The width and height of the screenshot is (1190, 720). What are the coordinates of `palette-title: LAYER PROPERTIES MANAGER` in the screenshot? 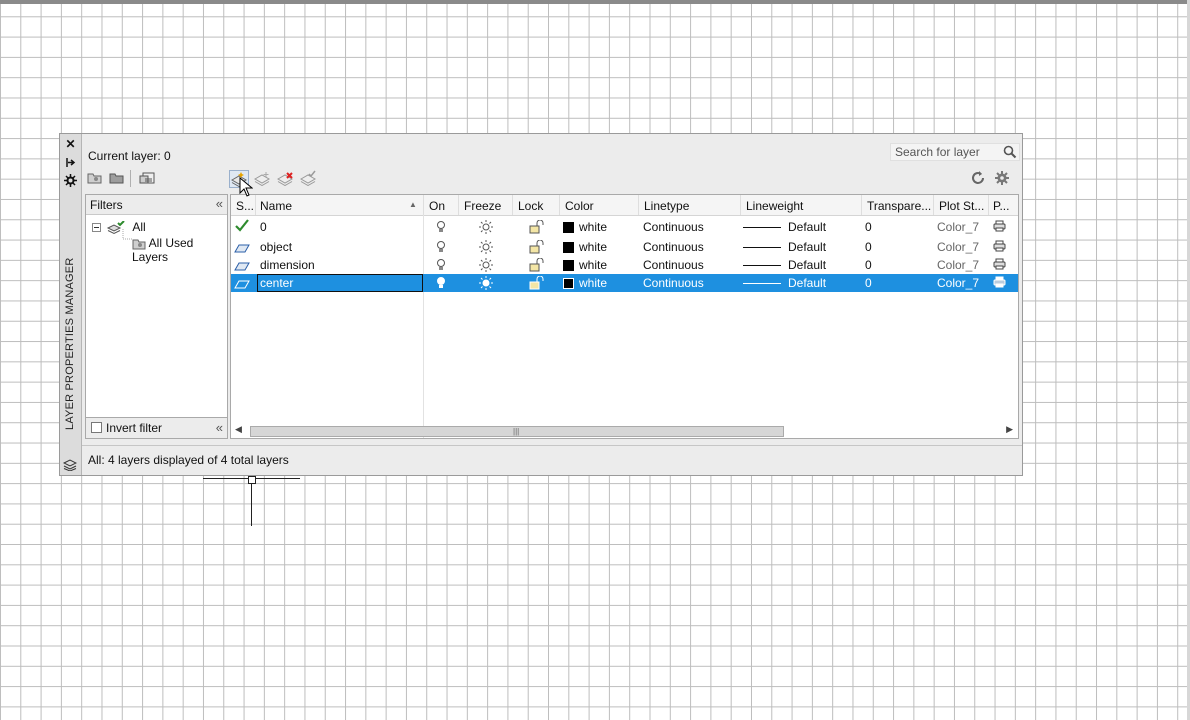 It's located at (70, 344).